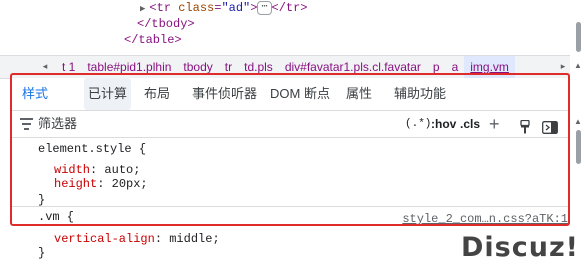 Image resolution: width=585 pixels, height=269 pixels. I want to click on collapsed-content-ellipsis: ⋯, so click(264, 7).